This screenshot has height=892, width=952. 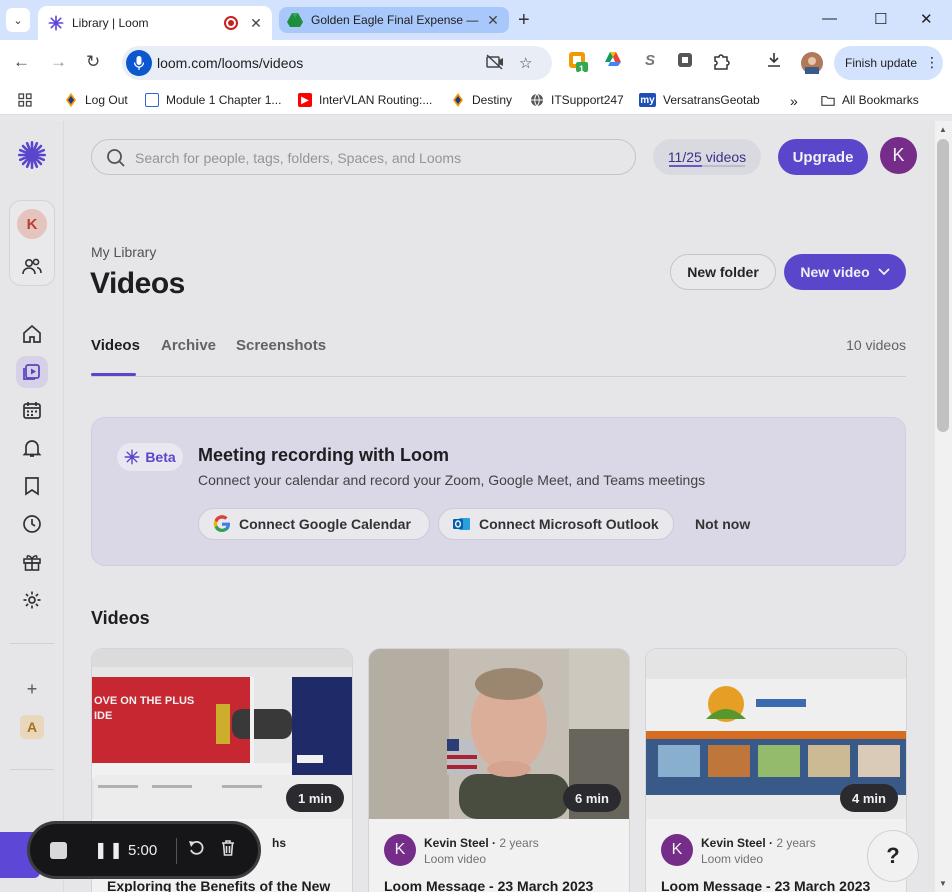 I want to click on bookmark-destiny: Destiny, so click(x=481, y=100).